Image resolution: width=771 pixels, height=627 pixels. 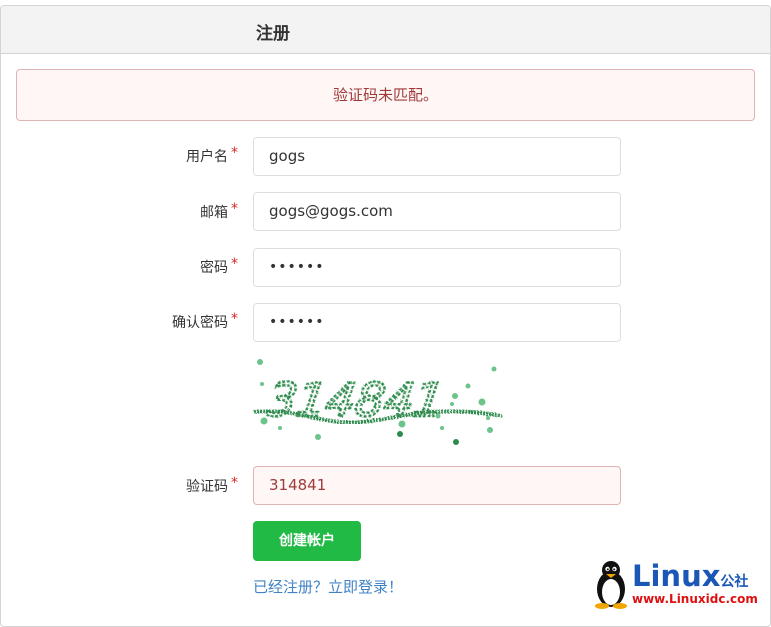 What do you see at coordinates (119, 155) in the screenshot?
I see `username-label-row: 用户名 *` at bounding box center [119, 155].